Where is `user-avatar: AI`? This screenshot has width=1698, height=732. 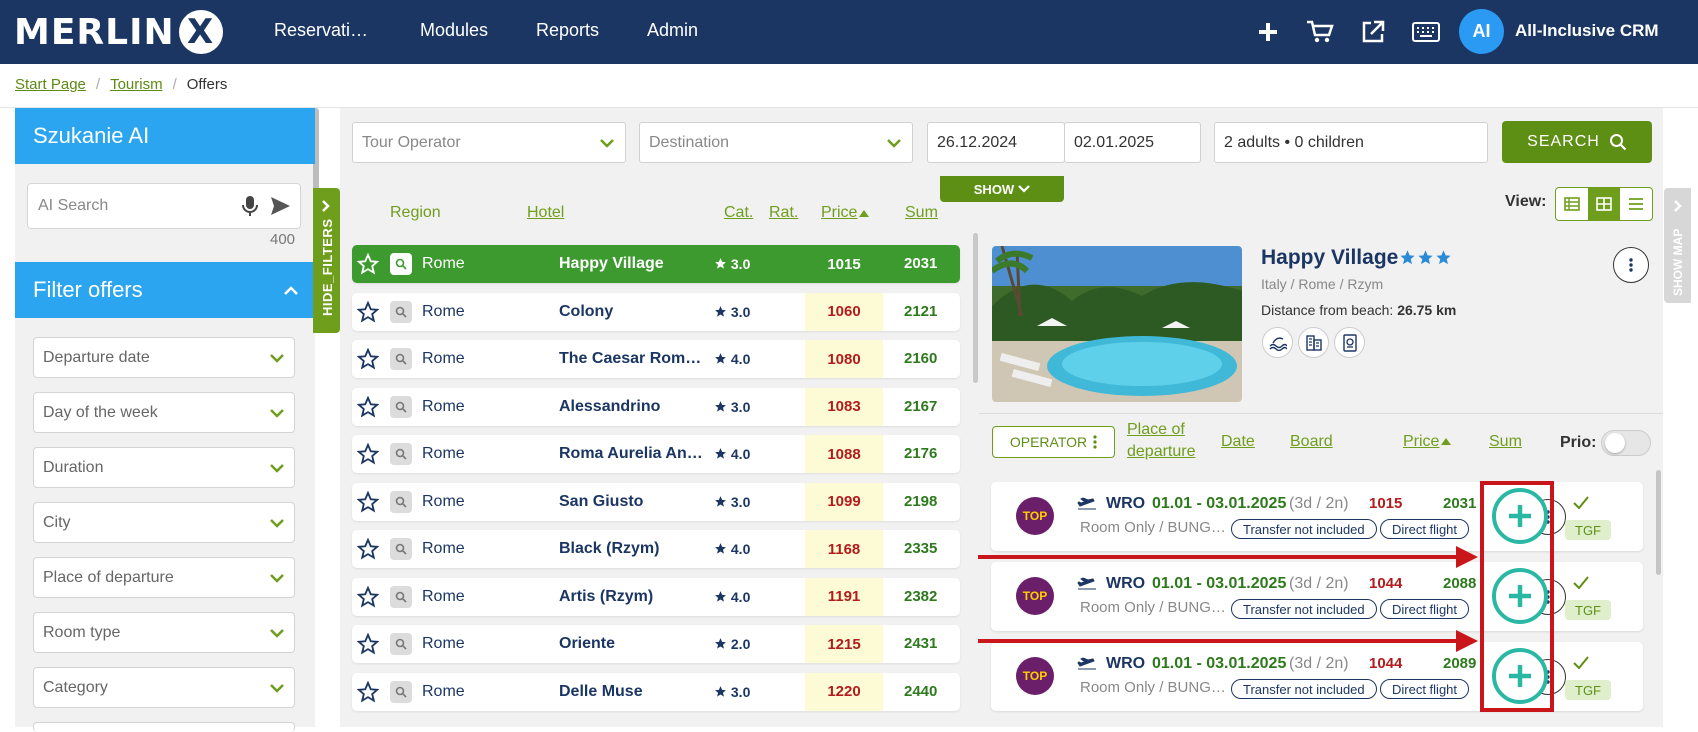 user-avatar: AI is located at coordinates (1481, 31).